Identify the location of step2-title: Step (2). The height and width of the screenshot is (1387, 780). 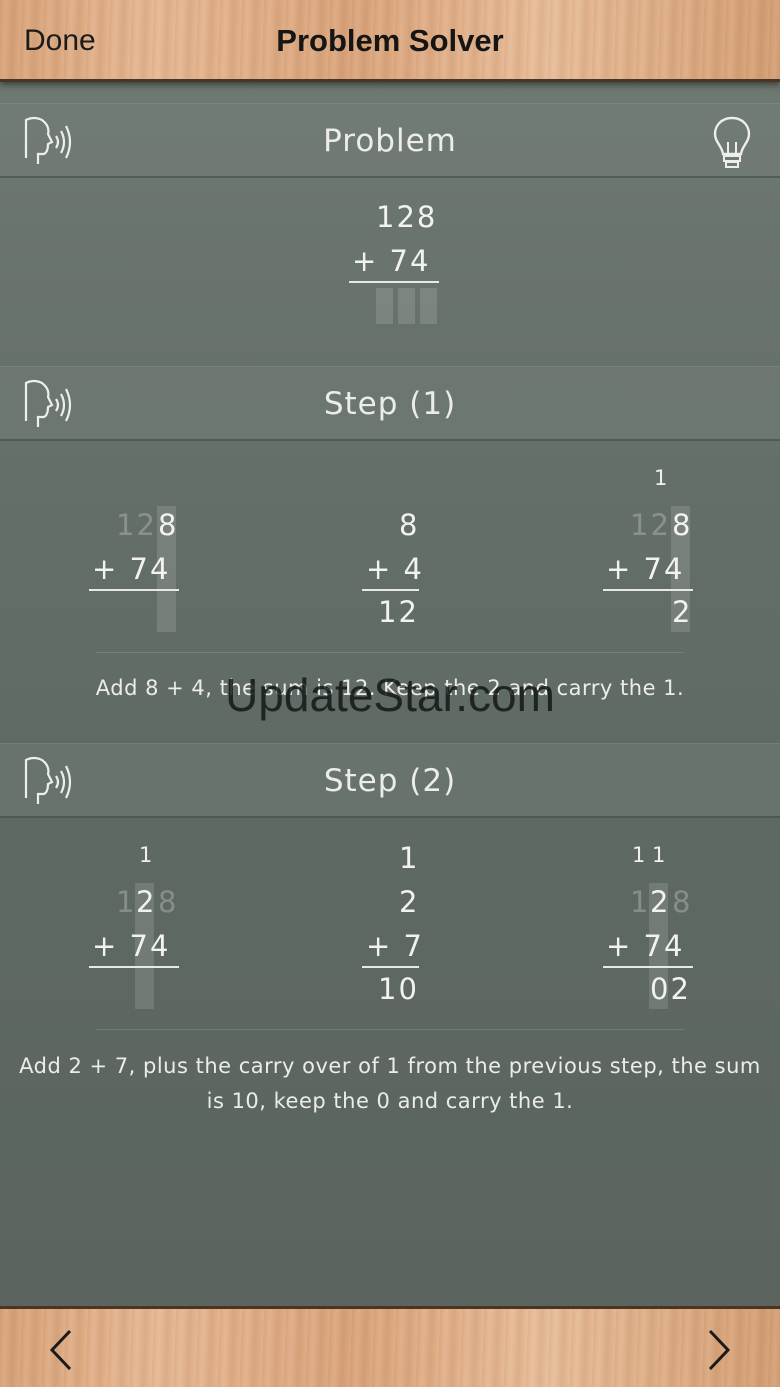
(390, 781).